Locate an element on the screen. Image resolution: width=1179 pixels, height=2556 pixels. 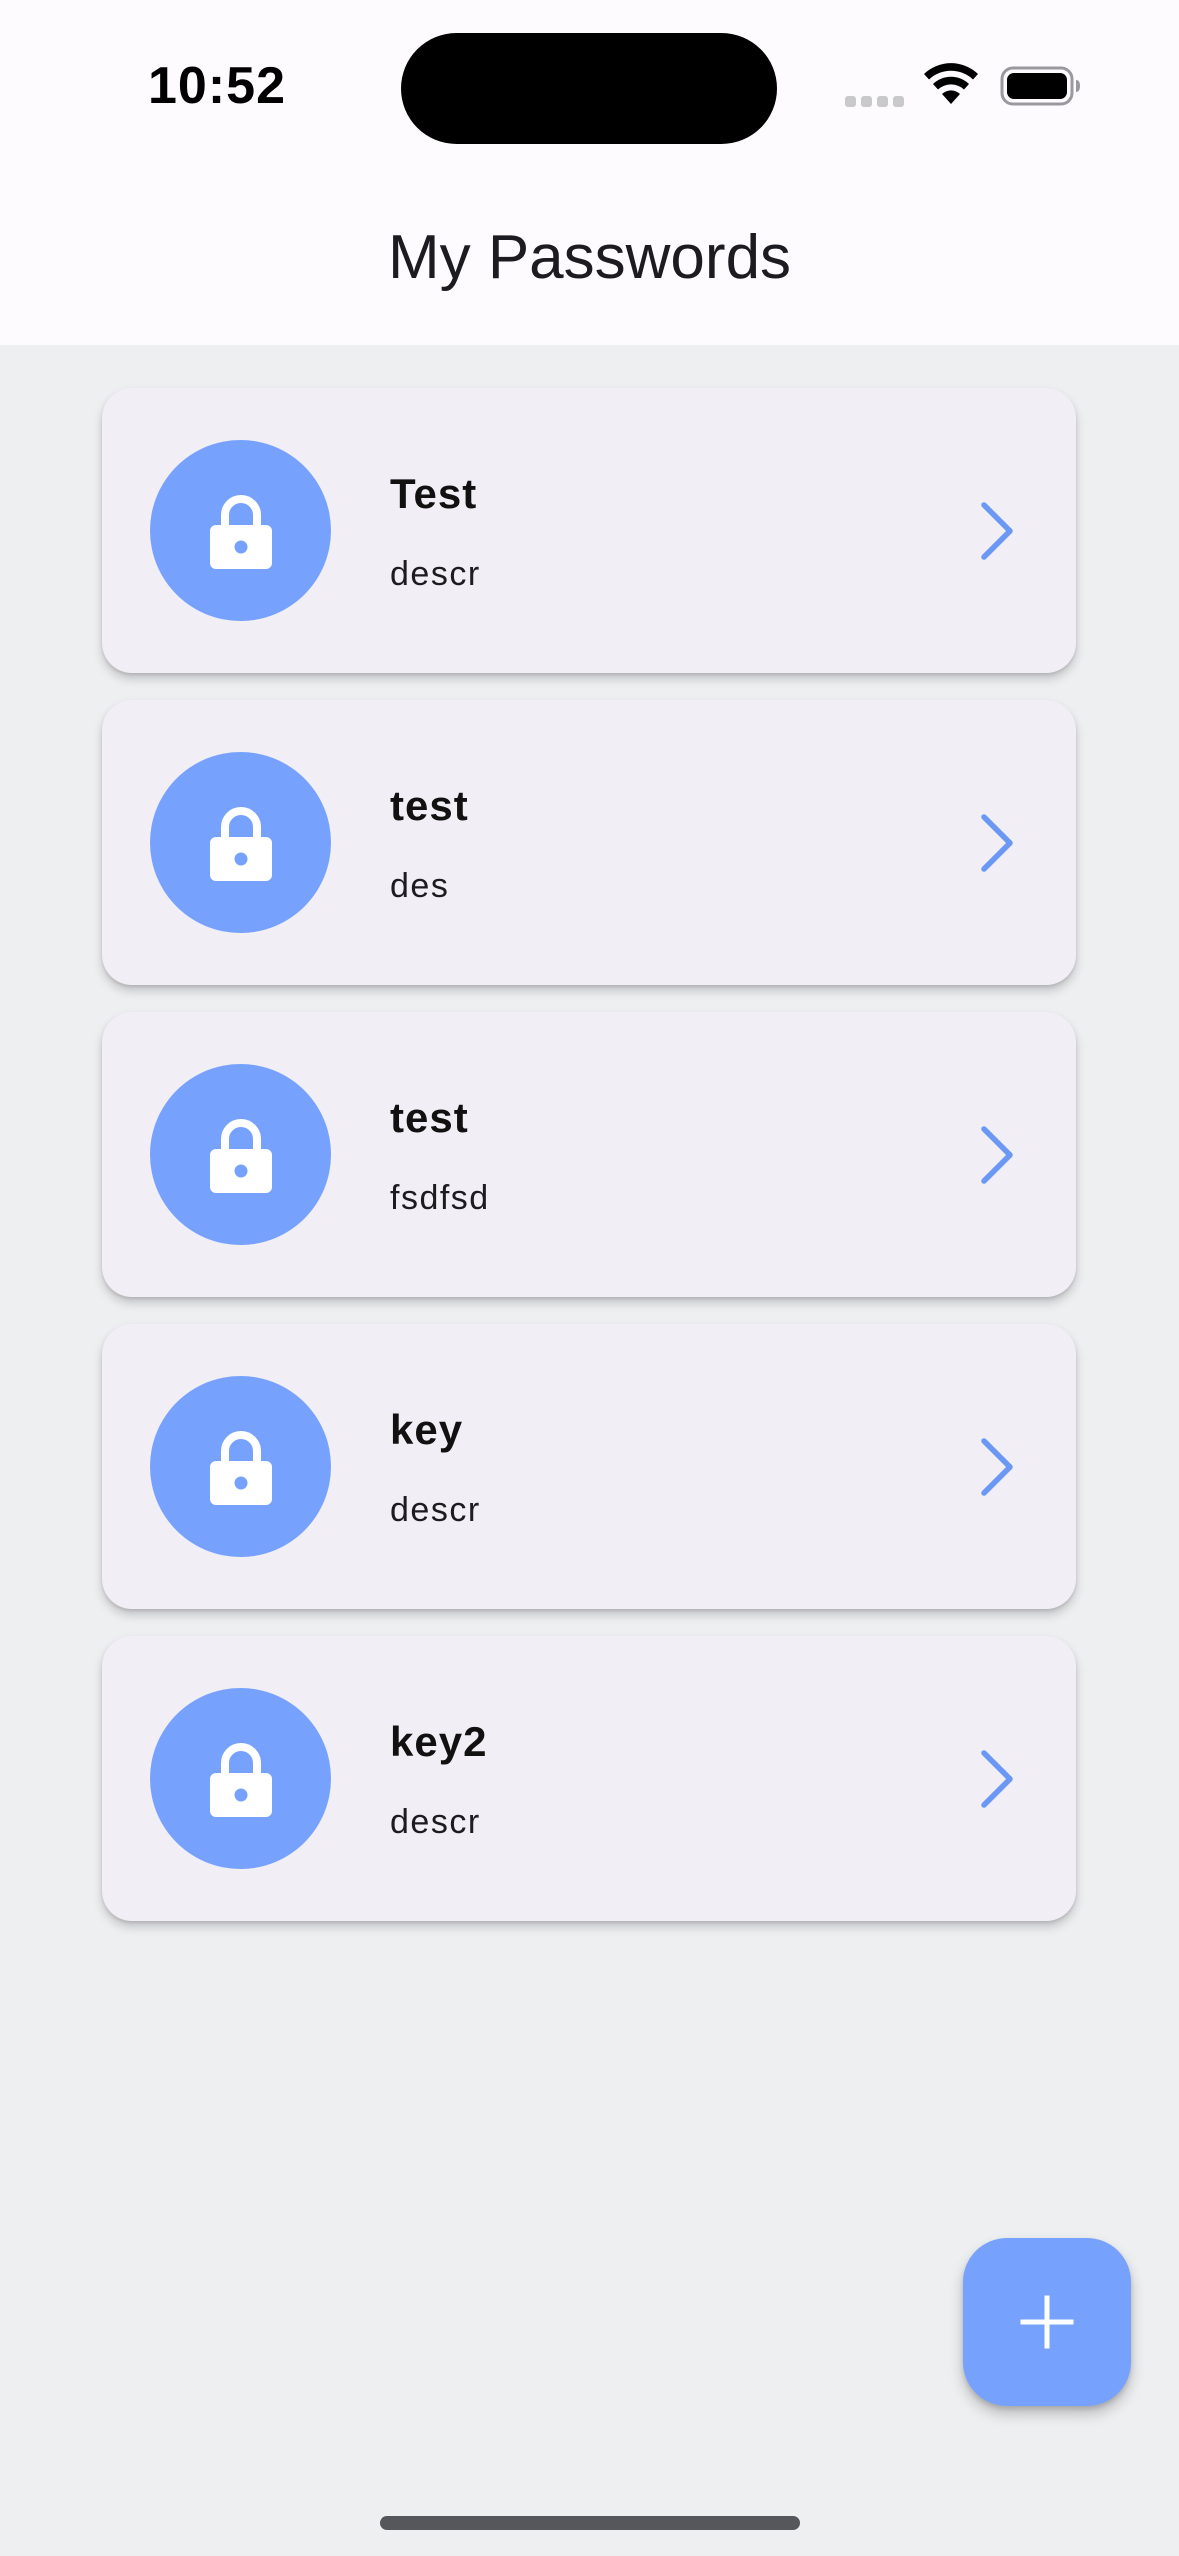
password-description: fsdfsd is located at coordinates (440, 1198).